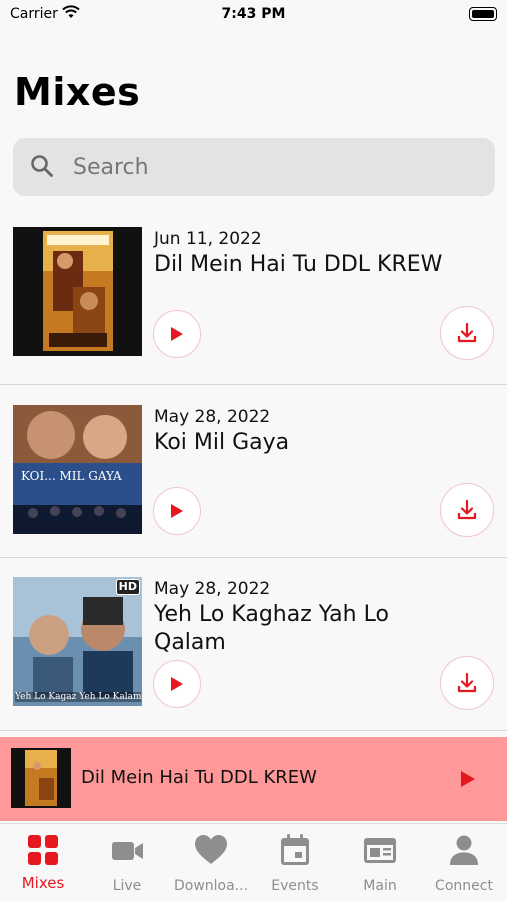  I want to click on search-icon, so click(42, 168).